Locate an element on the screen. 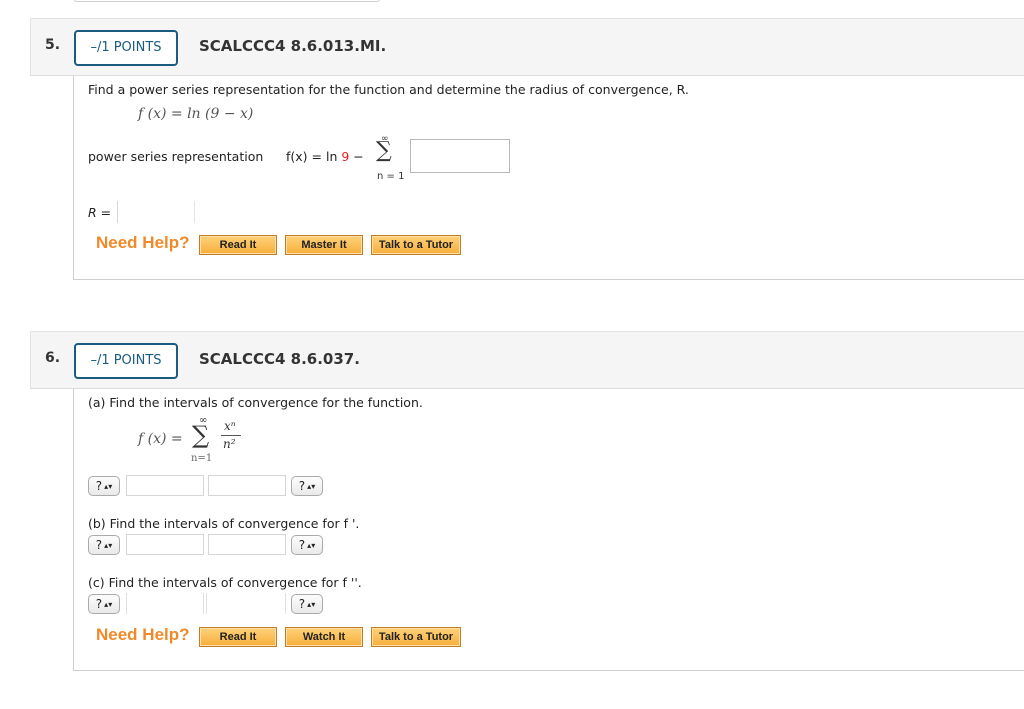 The height and width of the screenshot is (709, 1024). series-term-input is located at coordinates (460, 156).